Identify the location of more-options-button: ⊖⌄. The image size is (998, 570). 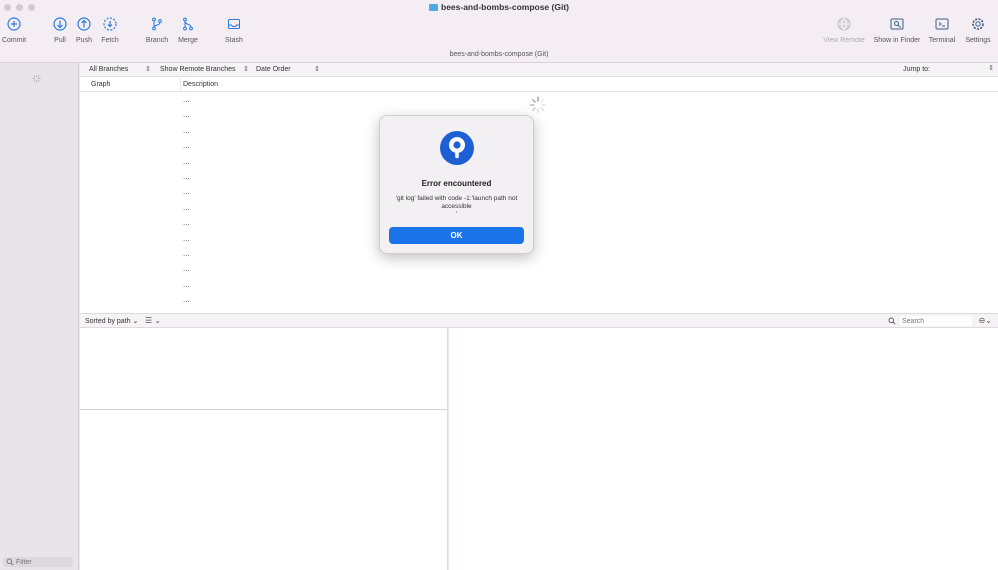
(985, 320).